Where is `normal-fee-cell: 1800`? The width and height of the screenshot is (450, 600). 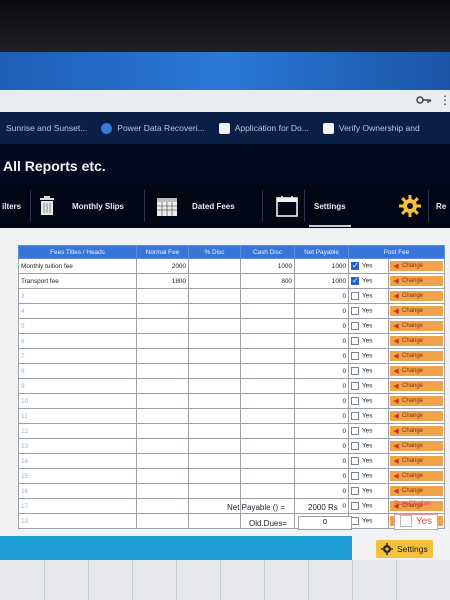
normal-fee-cell: 1800 is located at coordinates (162, 281).